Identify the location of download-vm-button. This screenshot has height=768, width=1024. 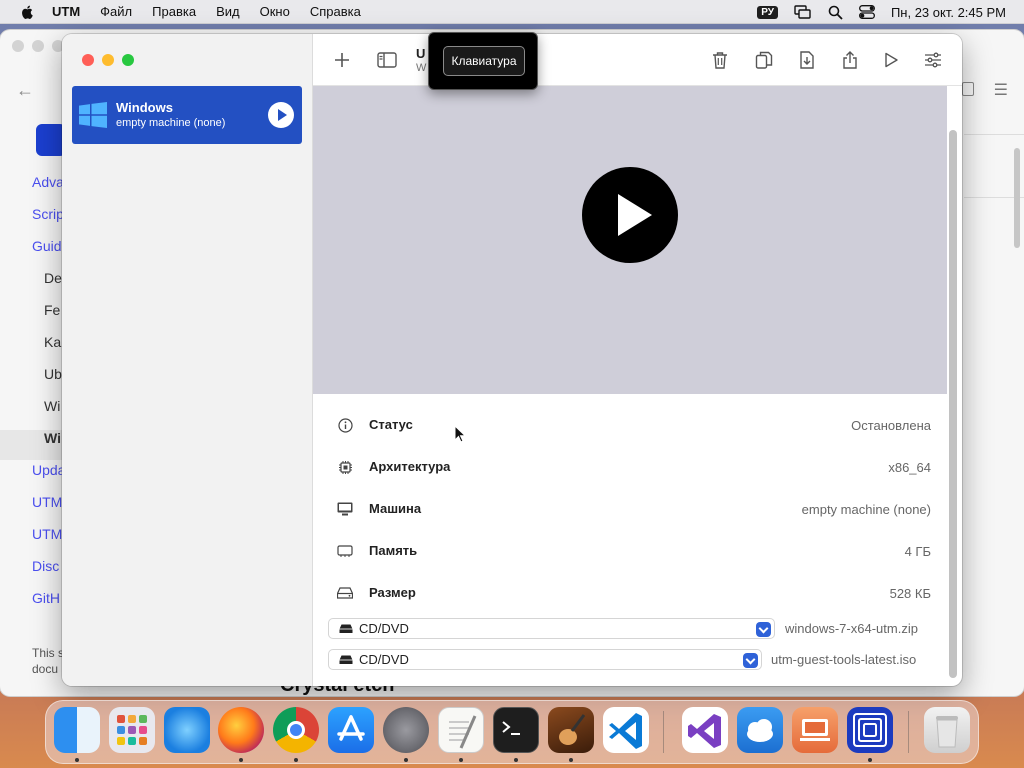
(807, 60).